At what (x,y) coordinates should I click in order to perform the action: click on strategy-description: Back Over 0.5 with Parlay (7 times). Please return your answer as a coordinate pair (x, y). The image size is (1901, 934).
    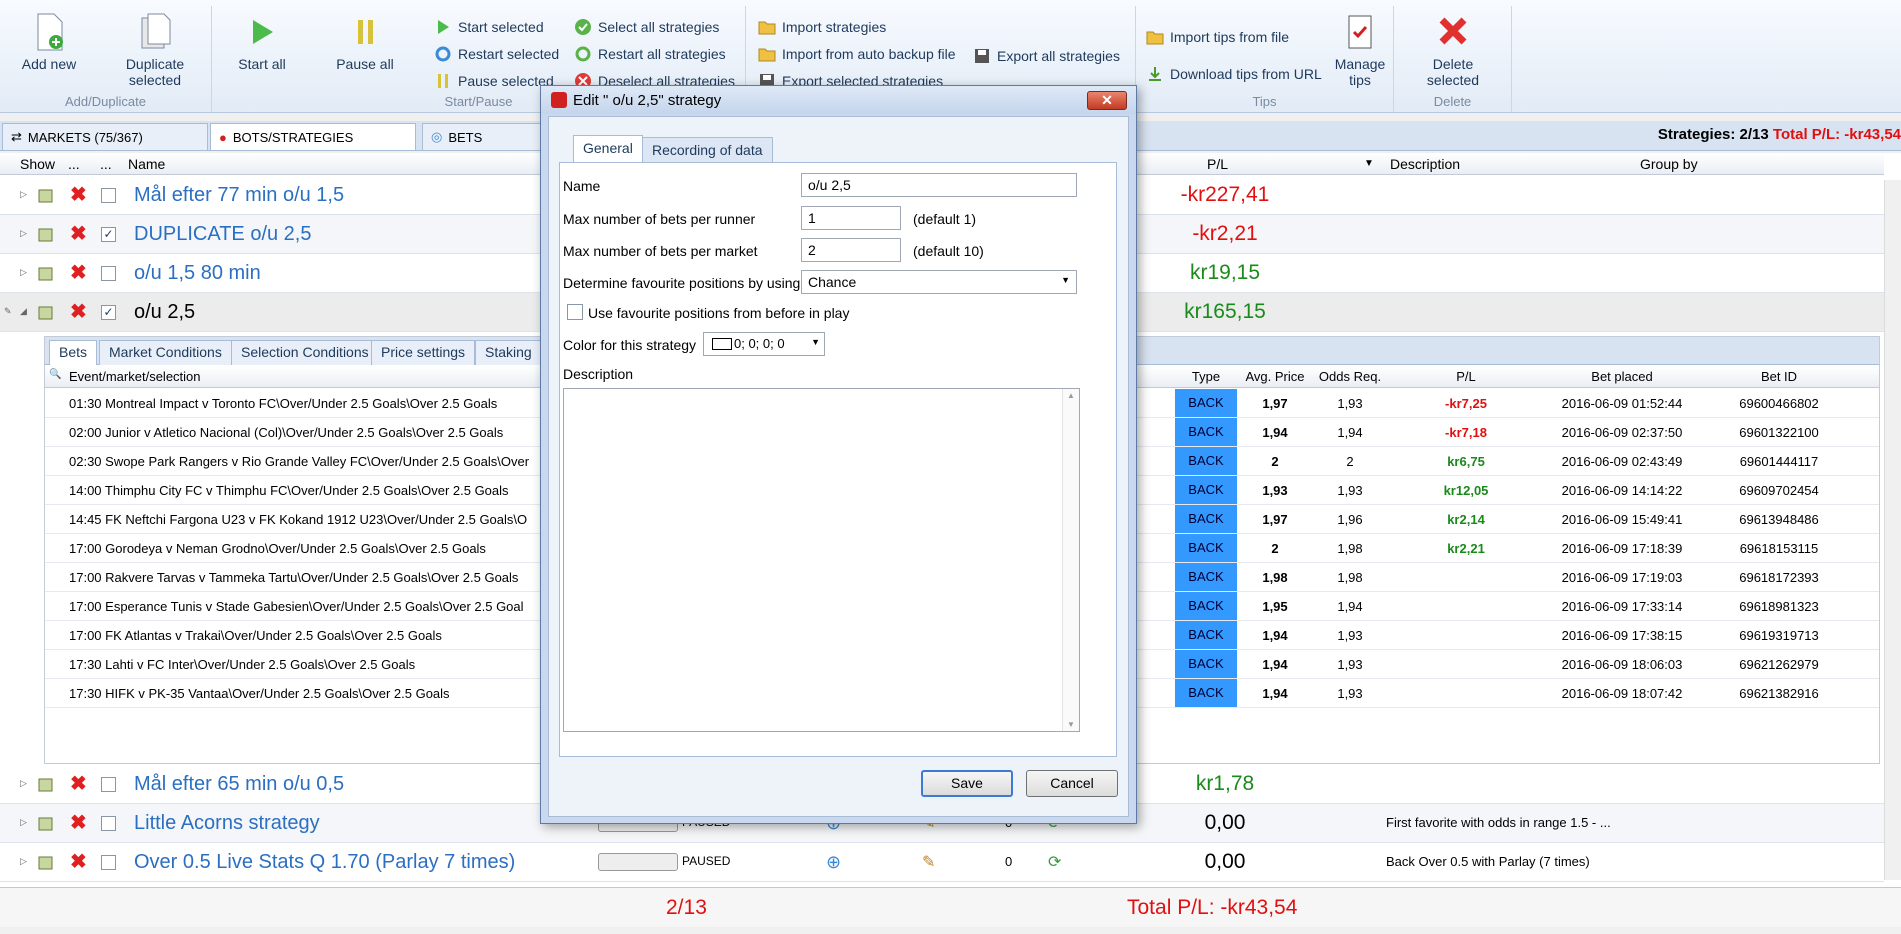
    Looking at the image, I should click on (1488, 861).